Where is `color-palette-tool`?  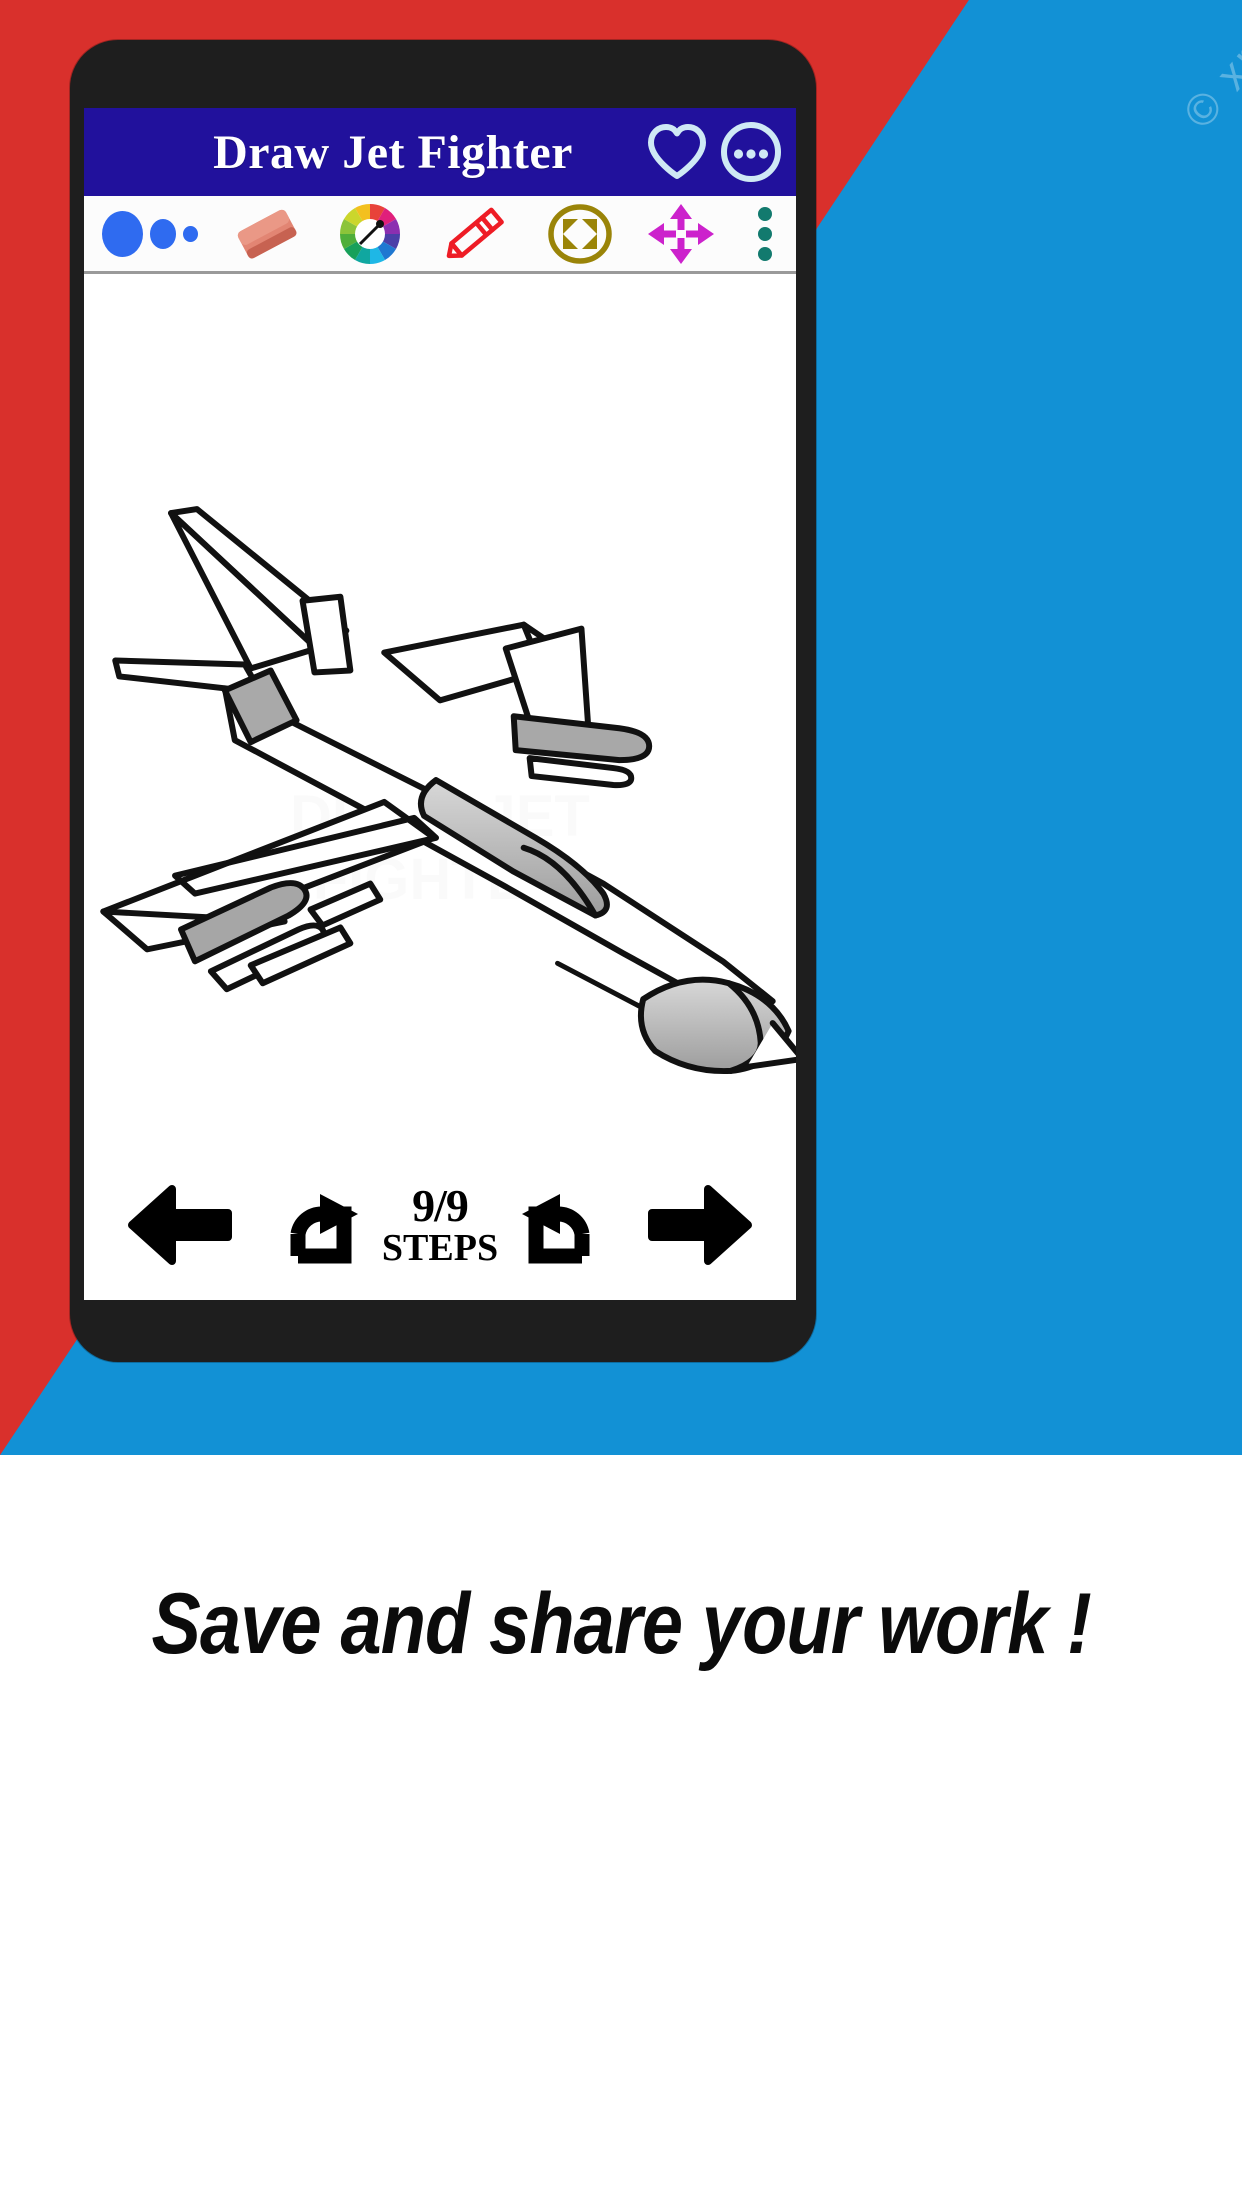 color-palette-tool is located at coordinates (370, 234).